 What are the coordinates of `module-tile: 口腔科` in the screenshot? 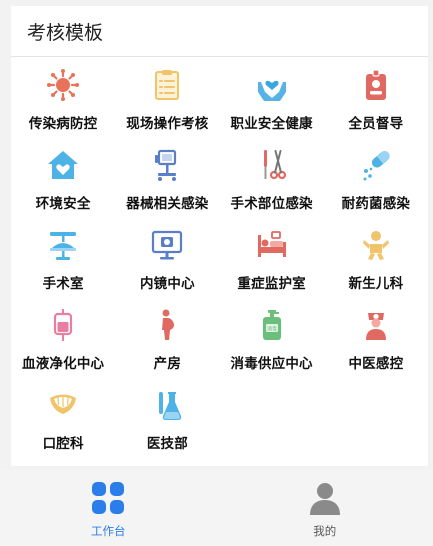 It's located at (63, 428).